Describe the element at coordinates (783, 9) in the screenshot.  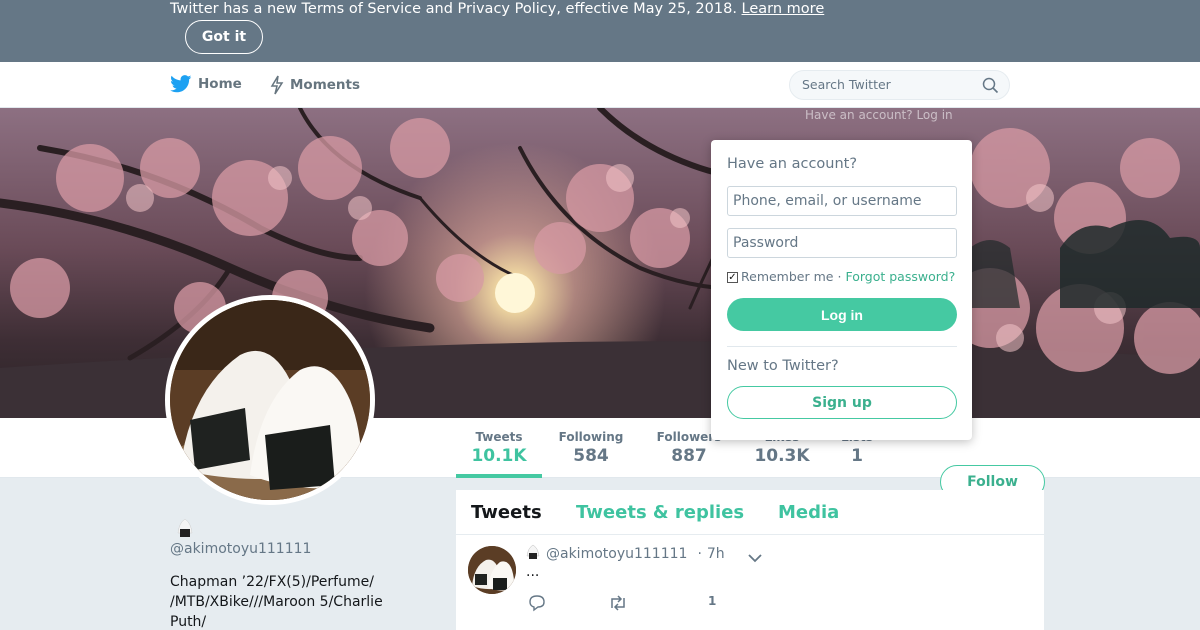
I see `learn-more-link: Learn more` at that location.